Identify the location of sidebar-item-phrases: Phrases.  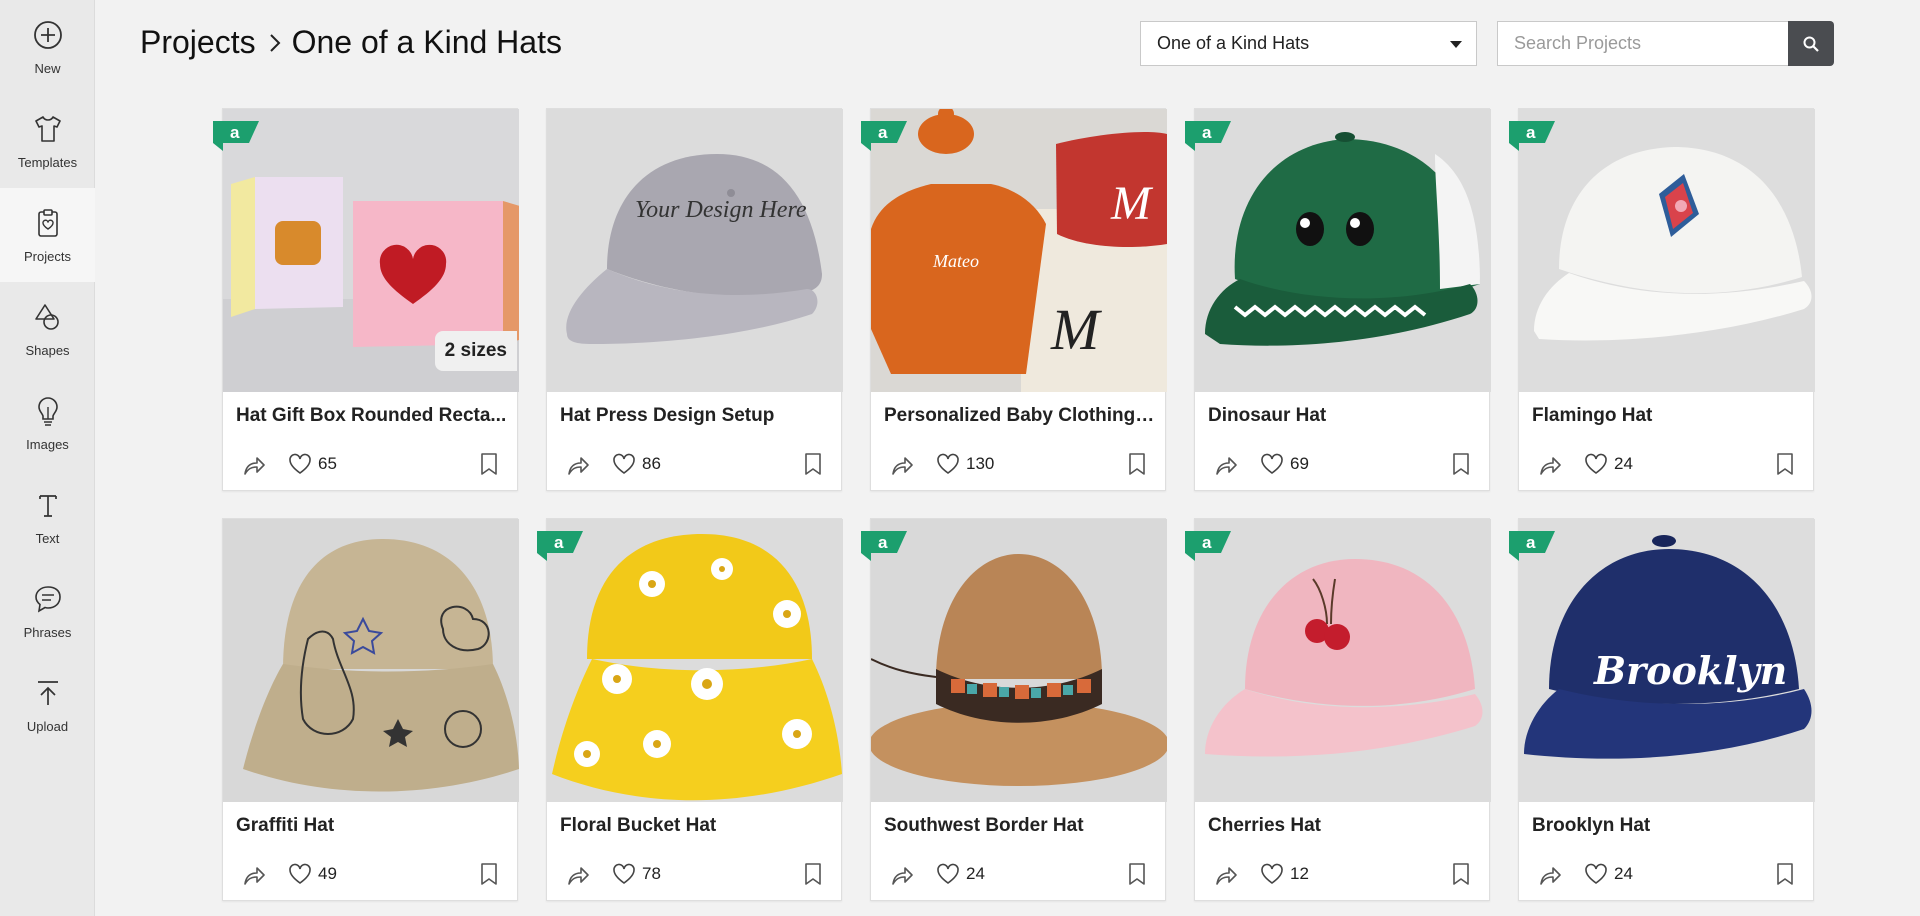
(47, 611).